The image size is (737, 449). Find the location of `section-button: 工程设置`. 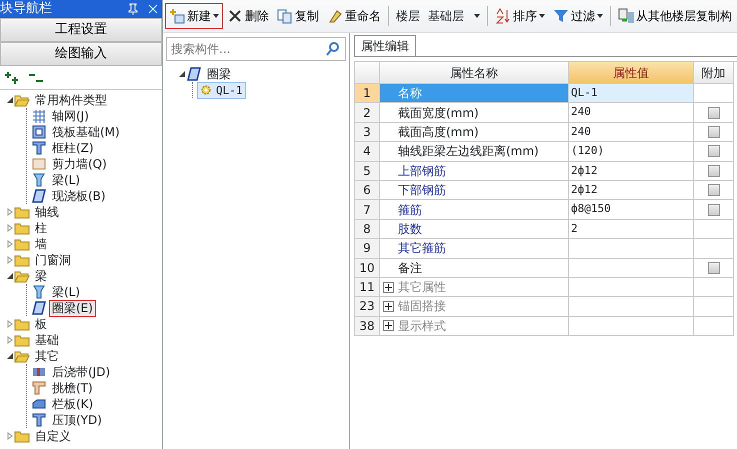

section-button: 工程设置 is located at coordinates (81, 30).